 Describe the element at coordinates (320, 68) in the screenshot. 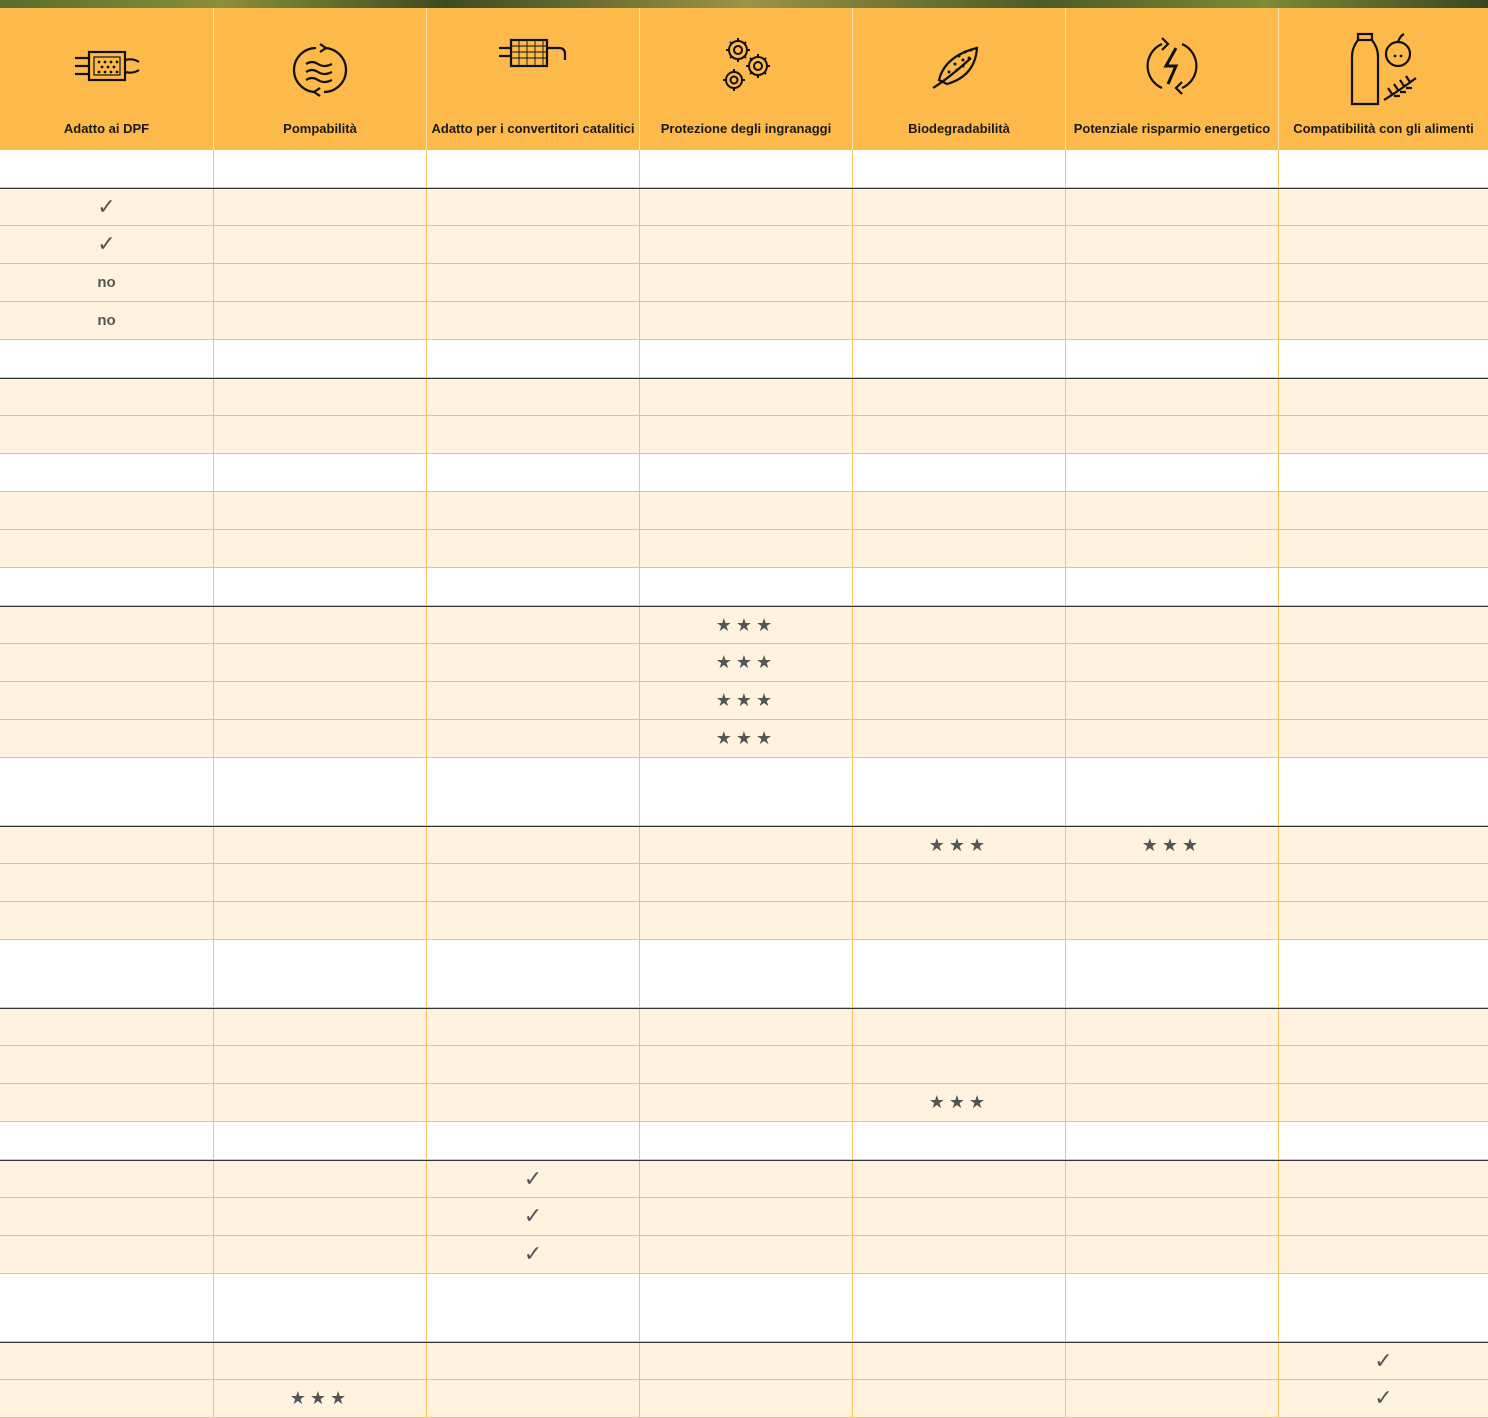

I see `pumpability-icon` at that location.